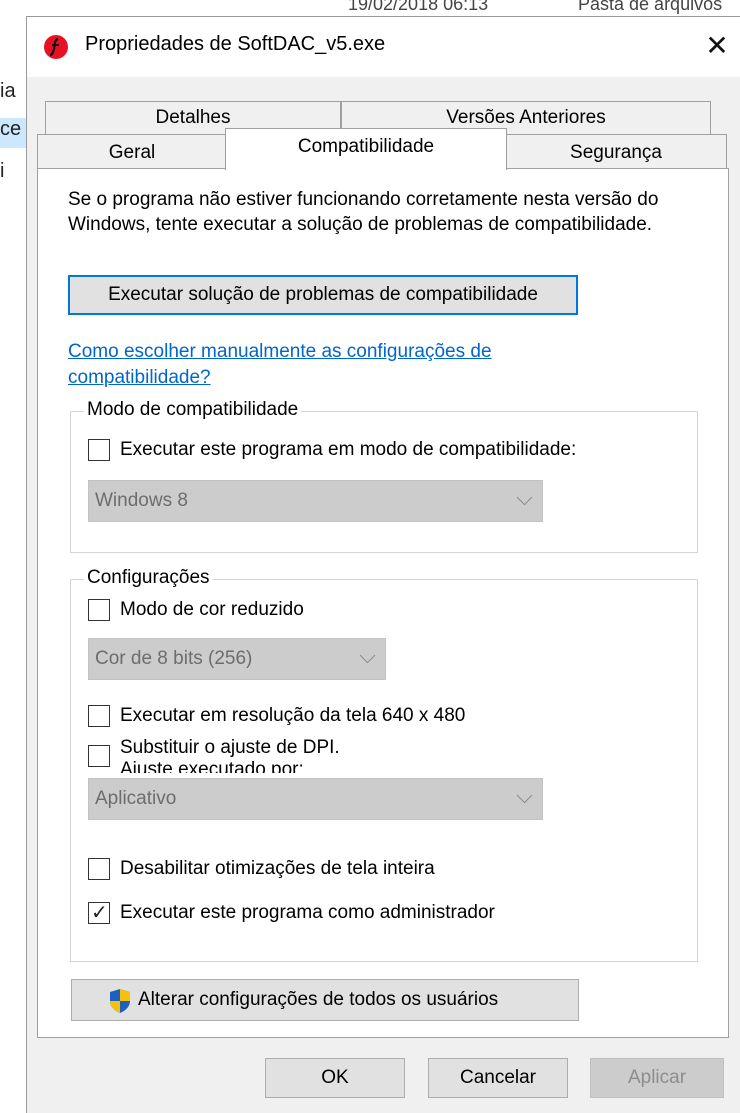 The width and height of the screenshot is (740, 1113). What do you see at coordinates (193, 410) in the screenshot?
I see `compatibility-mode-legend: Modo de compatibilidade` at bounding box center [193, 410].